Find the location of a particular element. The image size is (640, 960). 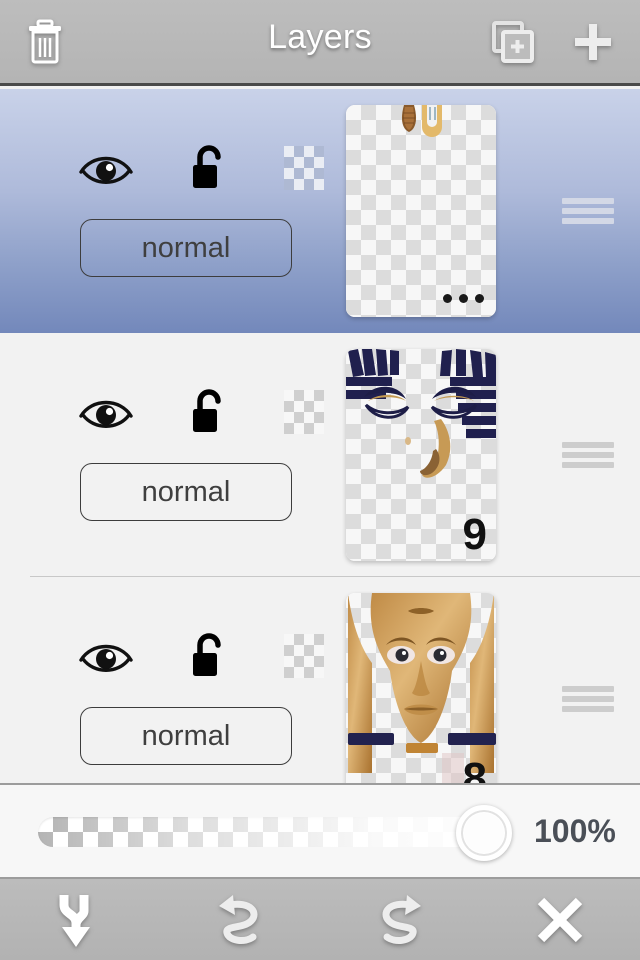

slider-fill is located at coordinates (272, 832).